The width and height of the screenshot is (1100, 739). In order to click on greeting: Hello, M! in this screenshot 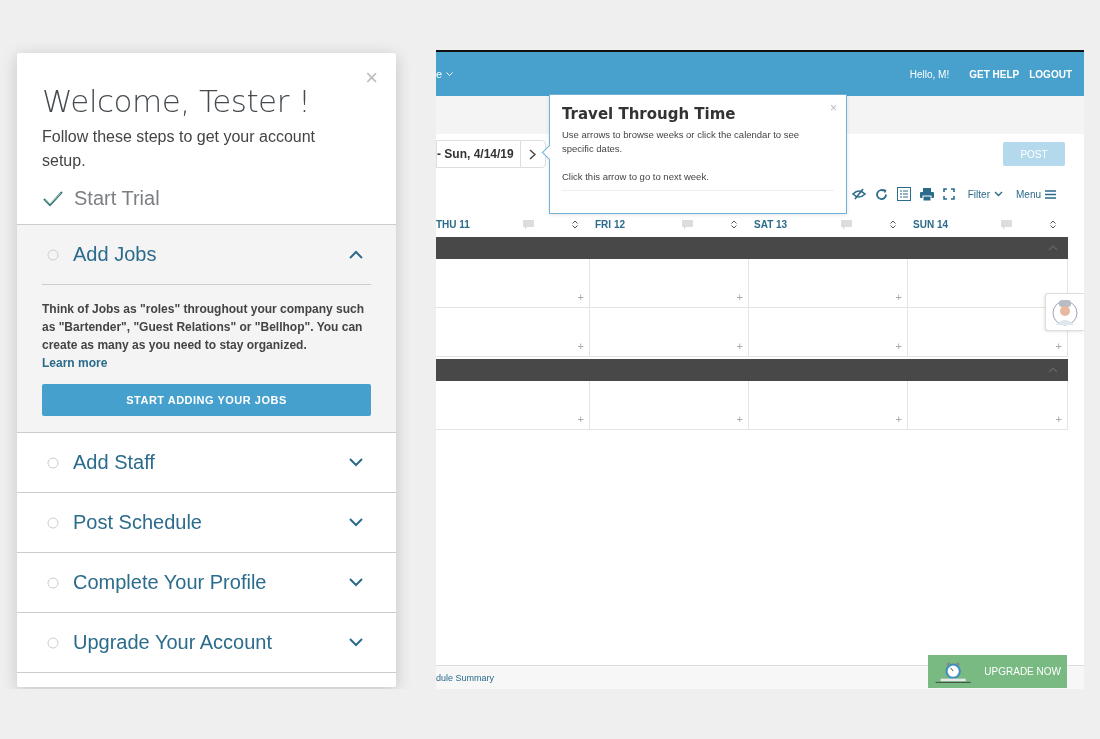, I will do `click(929, 74)`.